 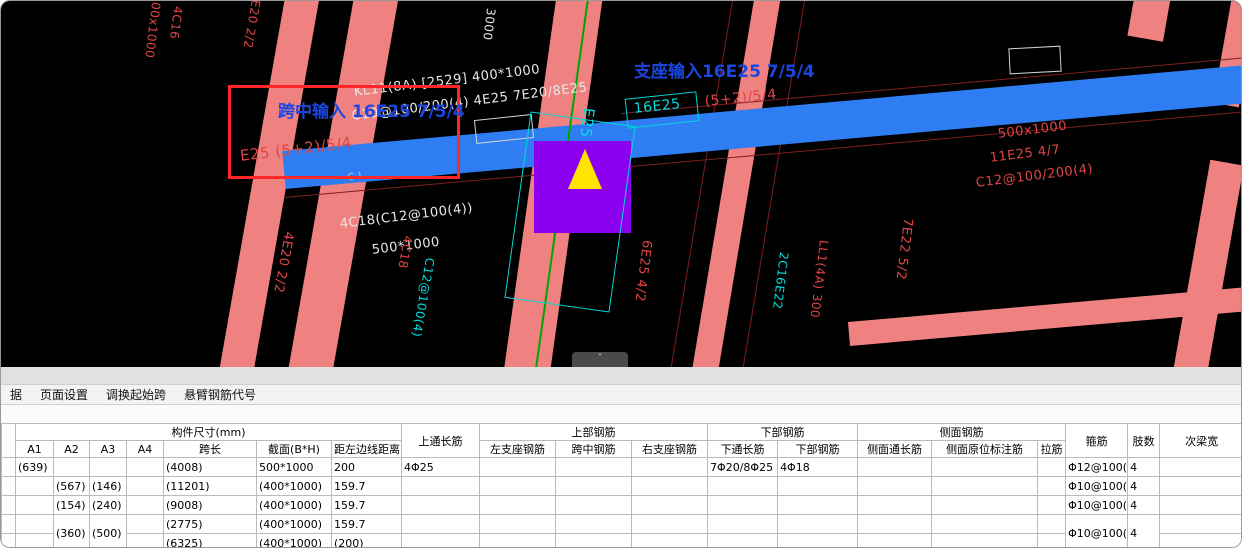 What do you see at coordinates (220, 394) in the screenshot?
I see `menu-item-cantilever-code: 悬臂钢筋代号` at bounding box center [220, 394].